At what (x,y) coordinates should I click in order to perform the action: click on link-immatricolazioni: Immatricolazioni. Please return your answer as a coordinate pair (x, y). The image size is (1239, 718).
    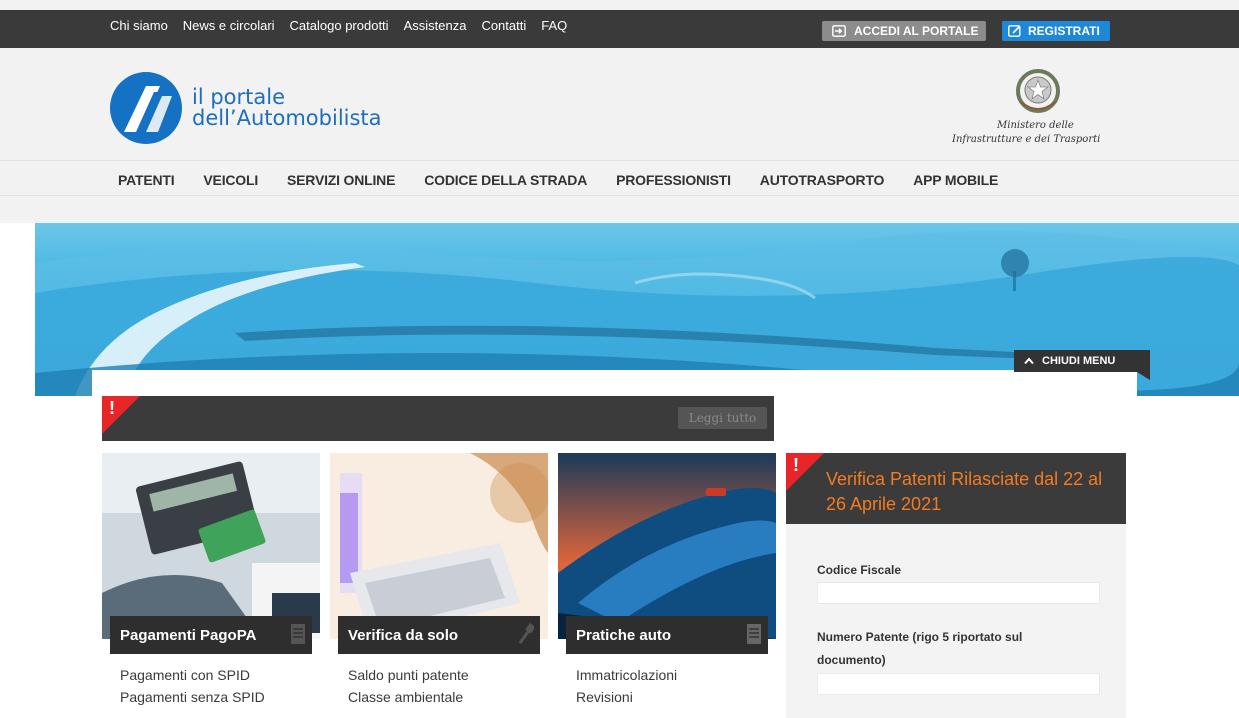
    Looking at the image, I should click on (626, 675).